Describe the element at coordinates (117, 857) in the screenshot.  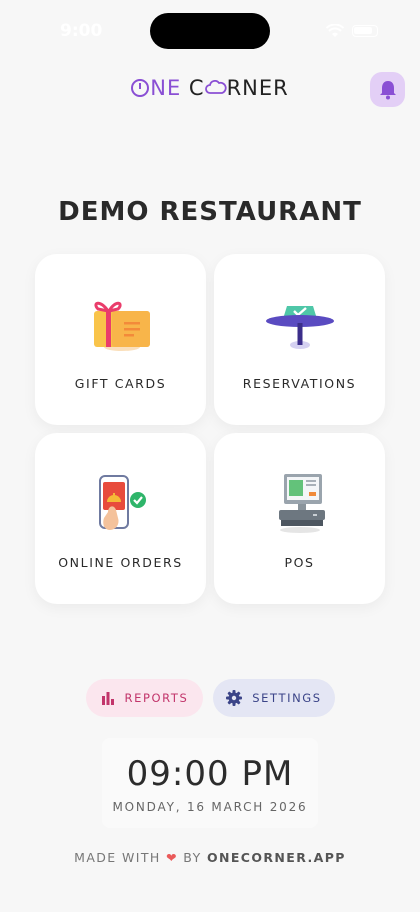
I see `footer-made-with: MADE WITH` at that location.